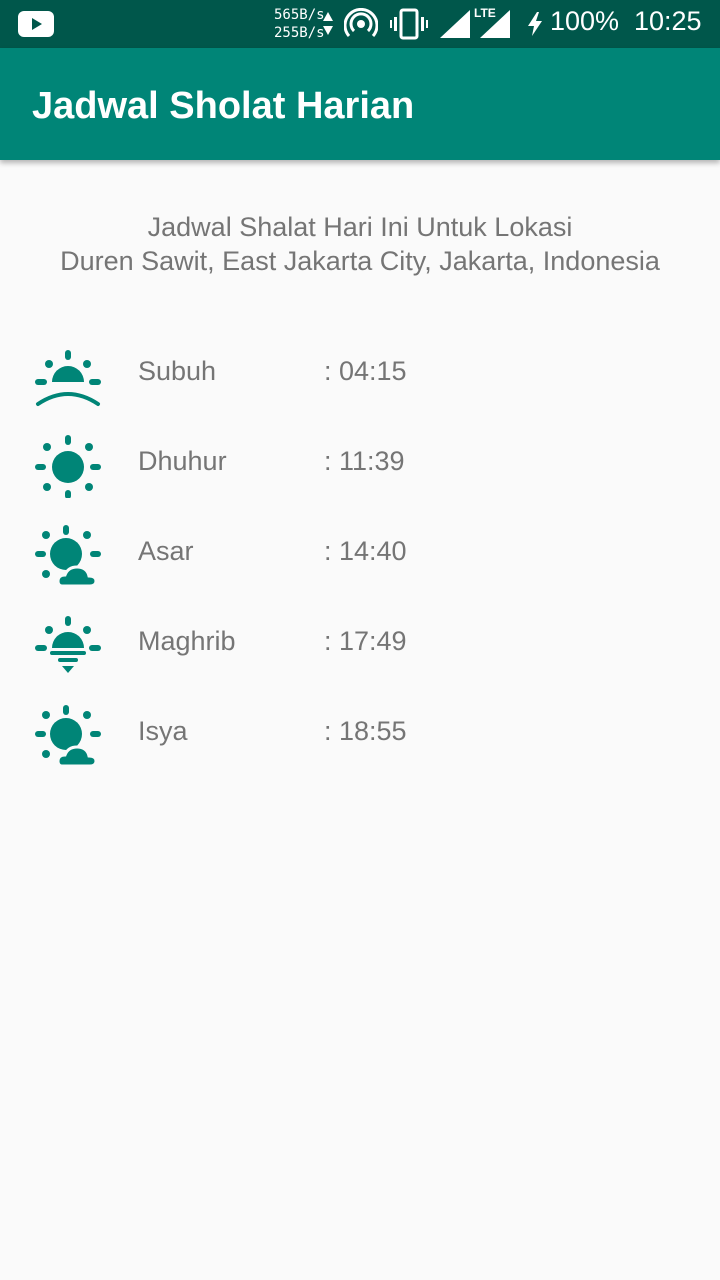  I want to click on status-bar: 565B/s 255B/s LTE 100% 10:25, so click(360, 24).